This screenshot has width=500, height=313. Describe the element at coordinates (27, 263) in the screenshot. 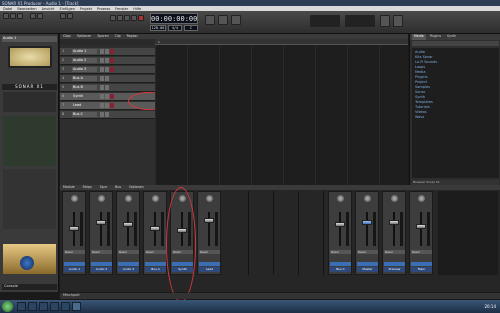

I see `output-knob` at that location.